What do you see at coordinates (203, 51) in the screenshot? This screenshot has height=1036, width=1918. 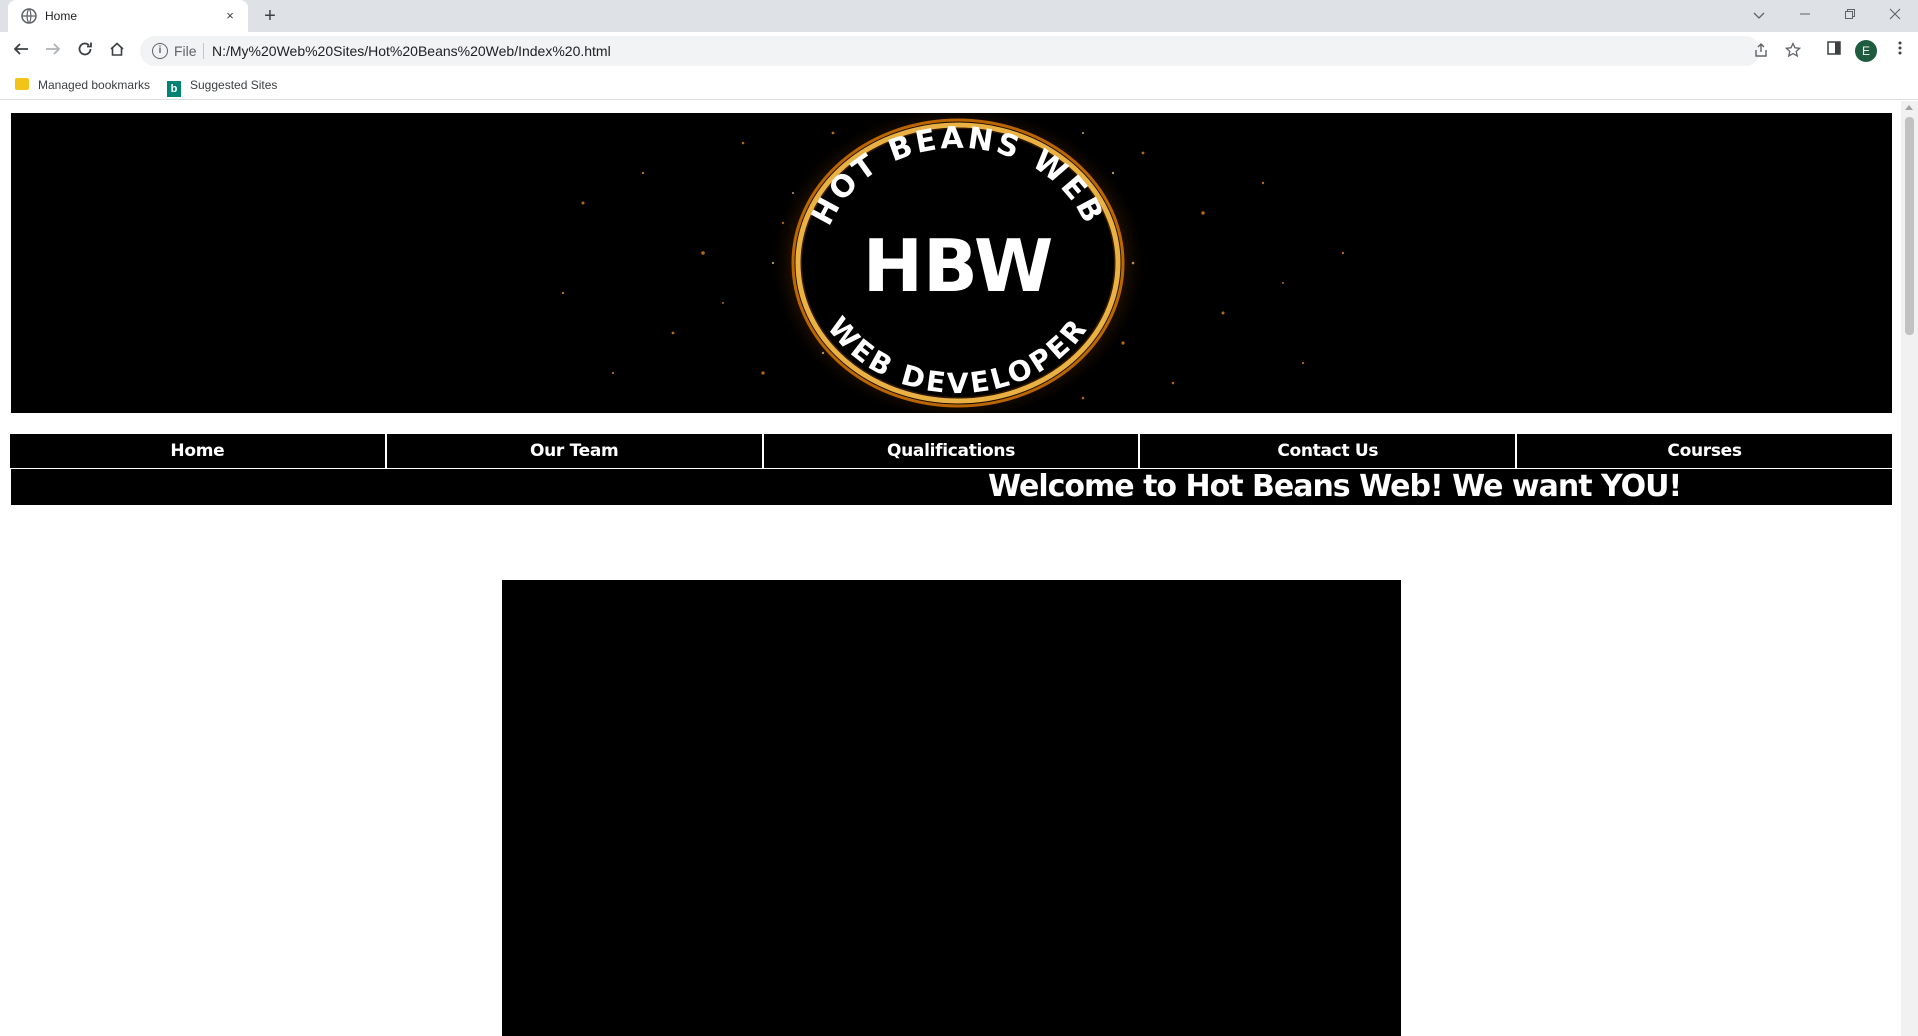 I see `omnibox-separator` at bounding box center [203, 51].